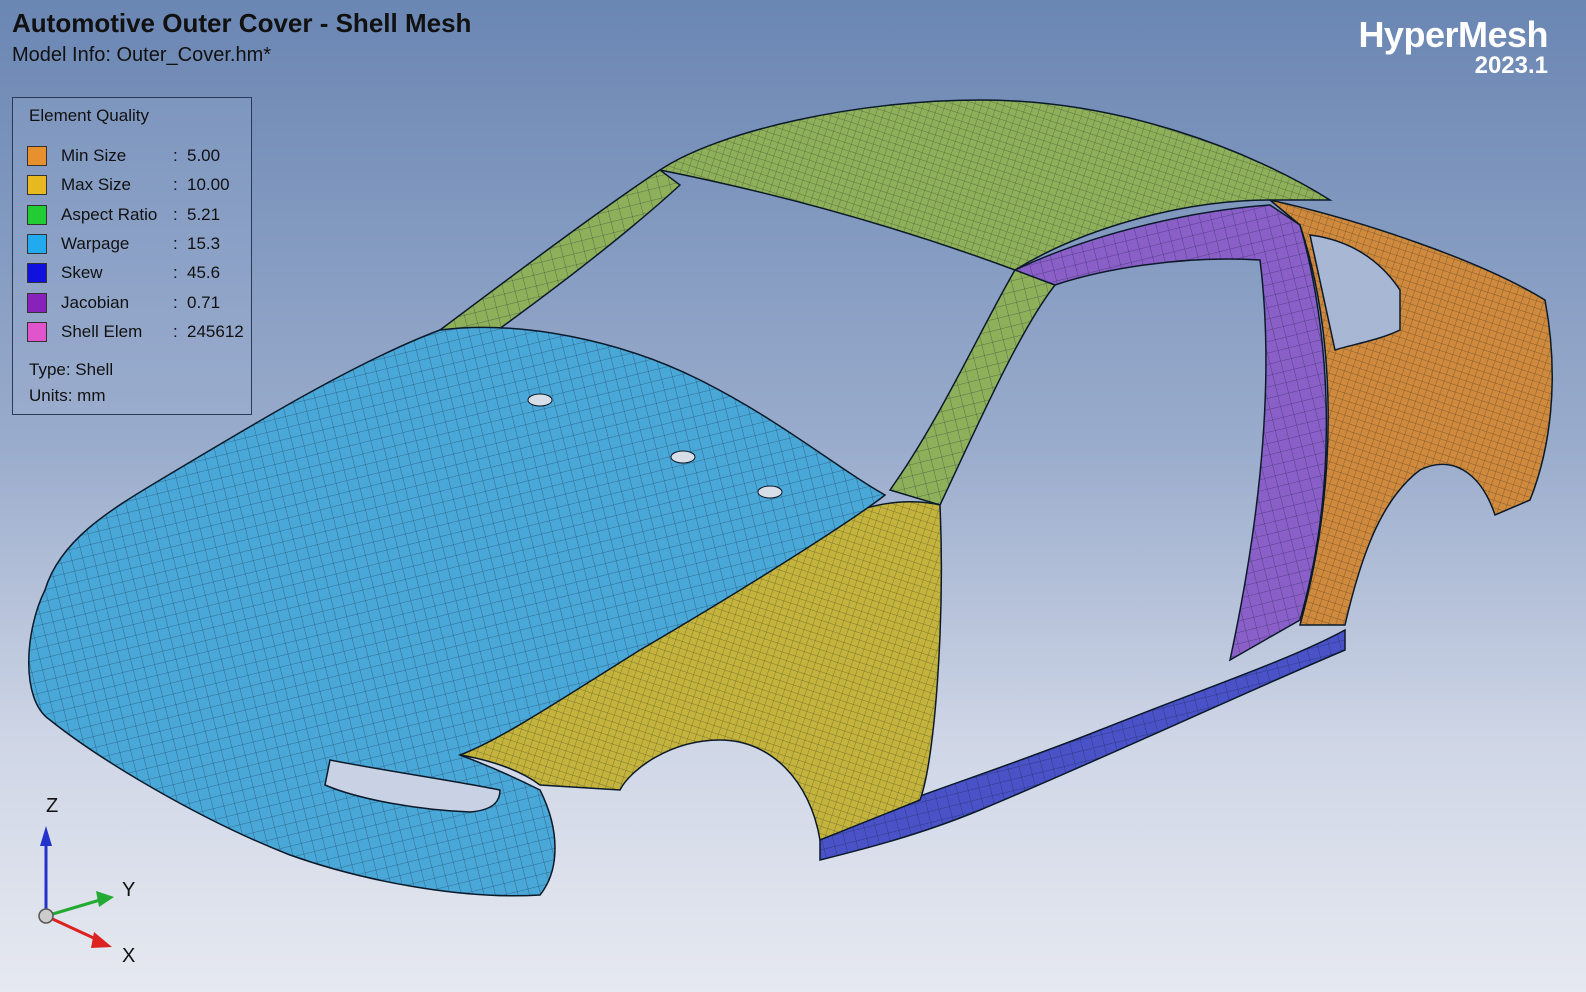 The image size is (1586, 992). Describe the element at coordinates (242, 23) in the screenshot. I see `viewport-title: Automotive Outer Cover - Shell Mesh` at that location.